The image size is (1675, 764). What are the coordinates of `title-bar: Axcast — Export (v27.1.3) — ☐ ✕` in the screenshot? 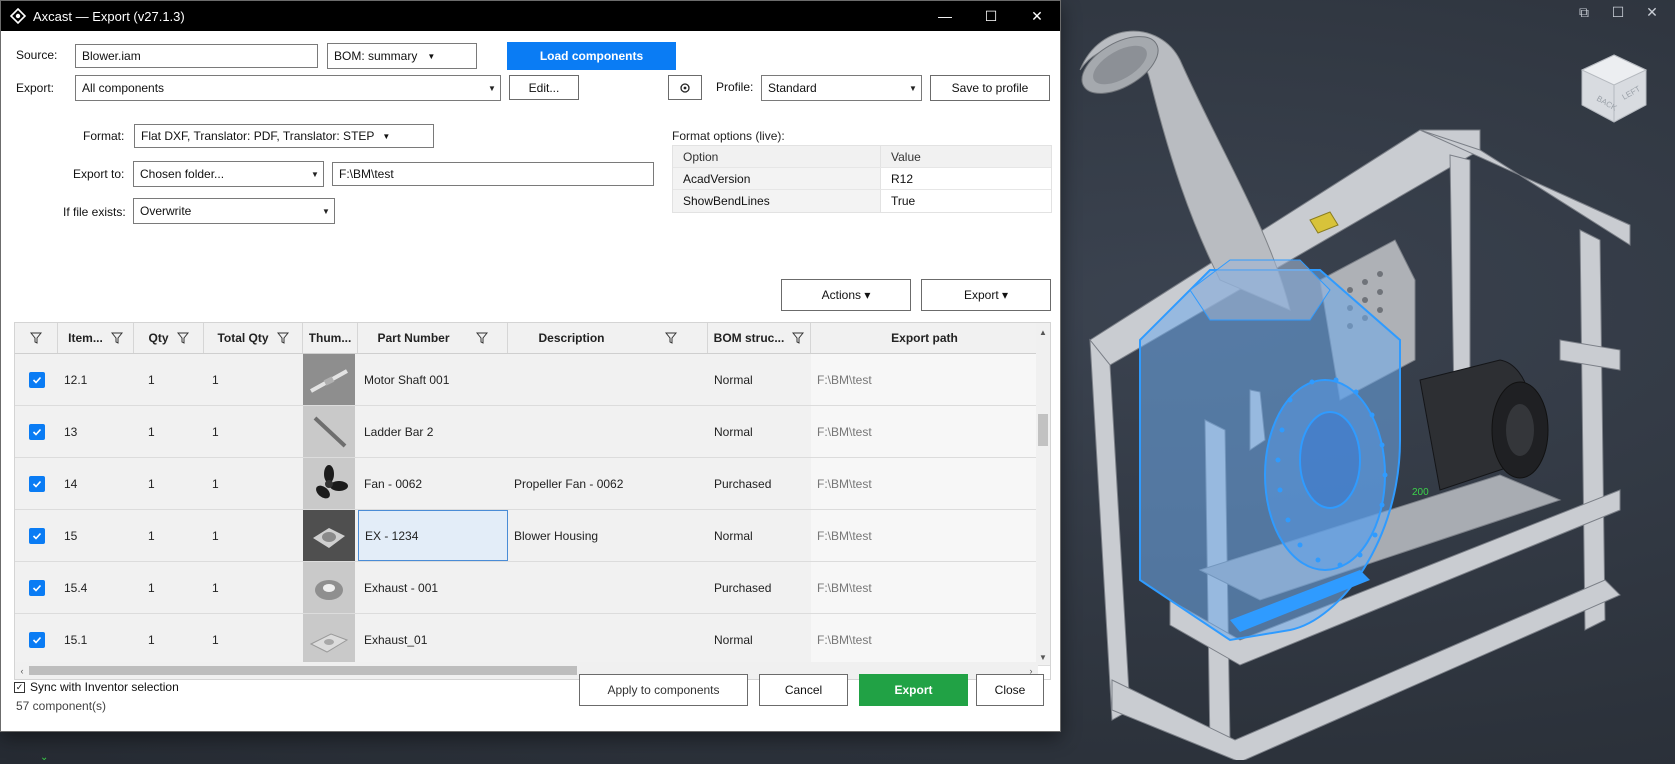 It's located at (530, 16).